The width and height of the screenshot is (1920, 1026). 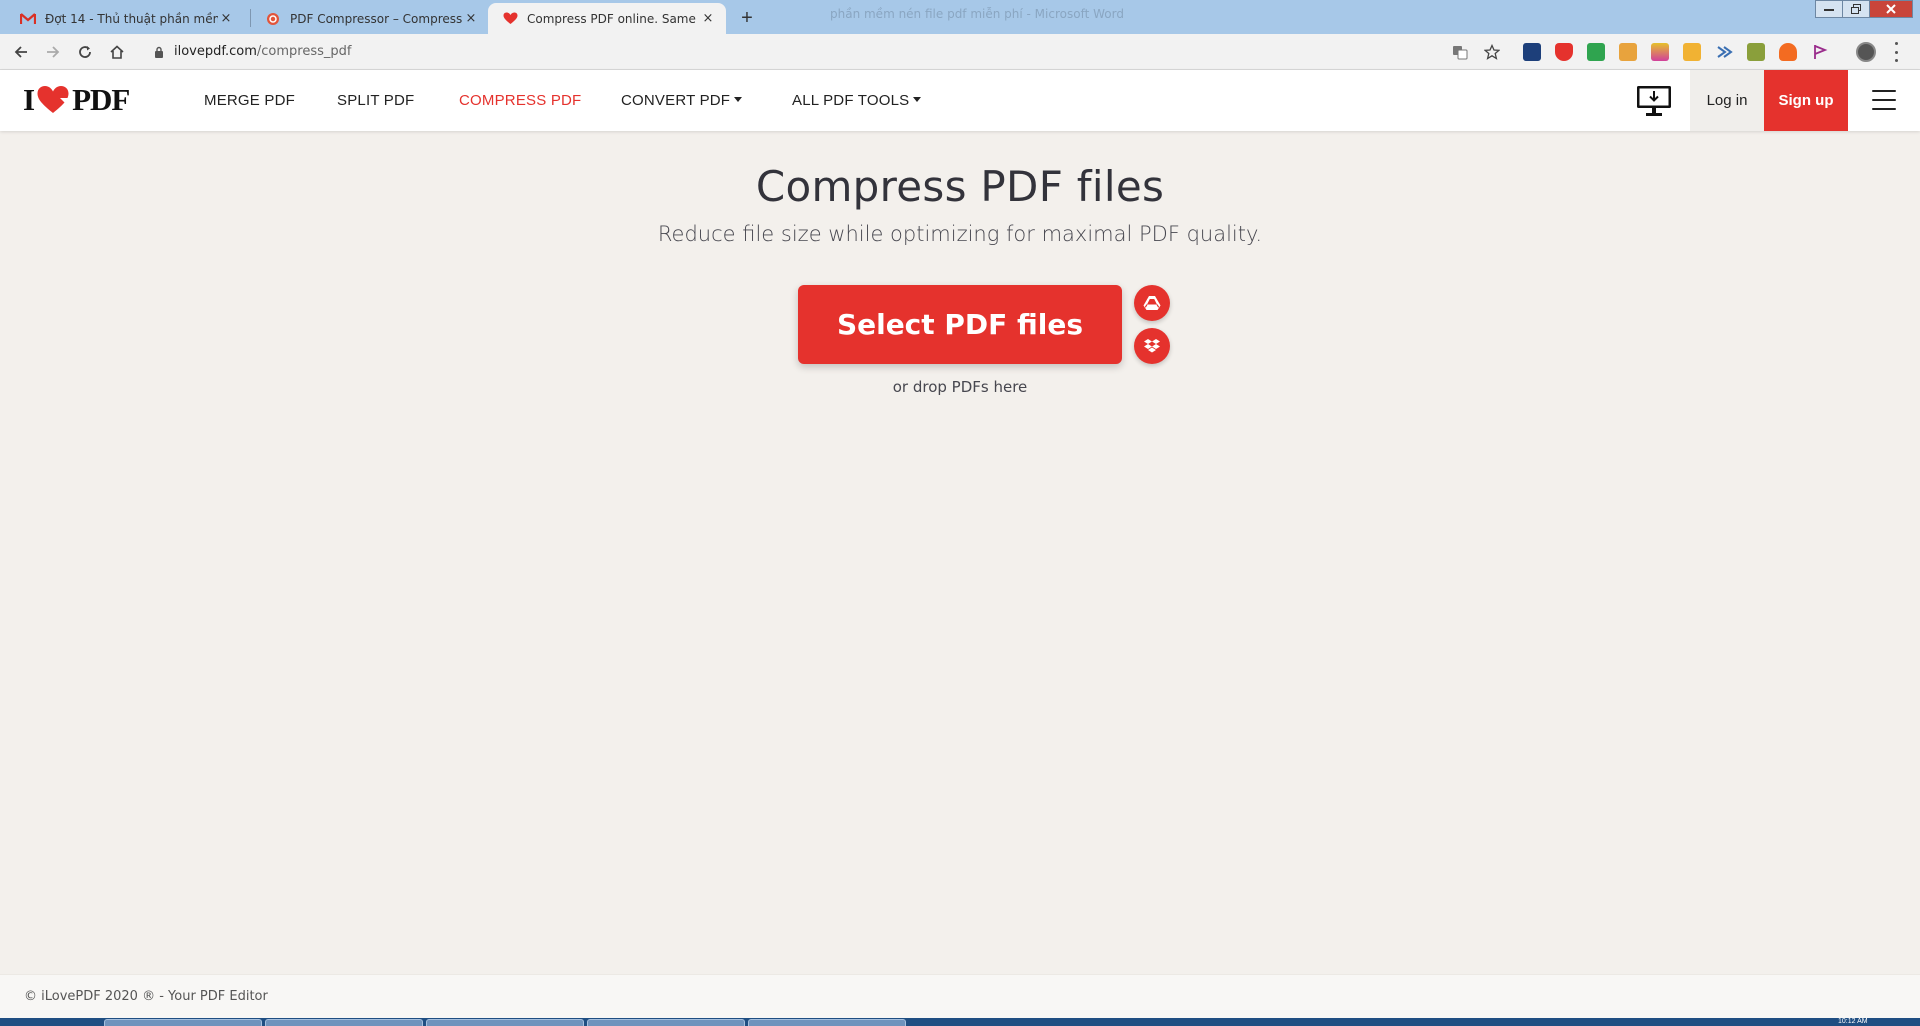 I want to click on ilovepdf-logo: I PDF, so click(x=76, y=99).